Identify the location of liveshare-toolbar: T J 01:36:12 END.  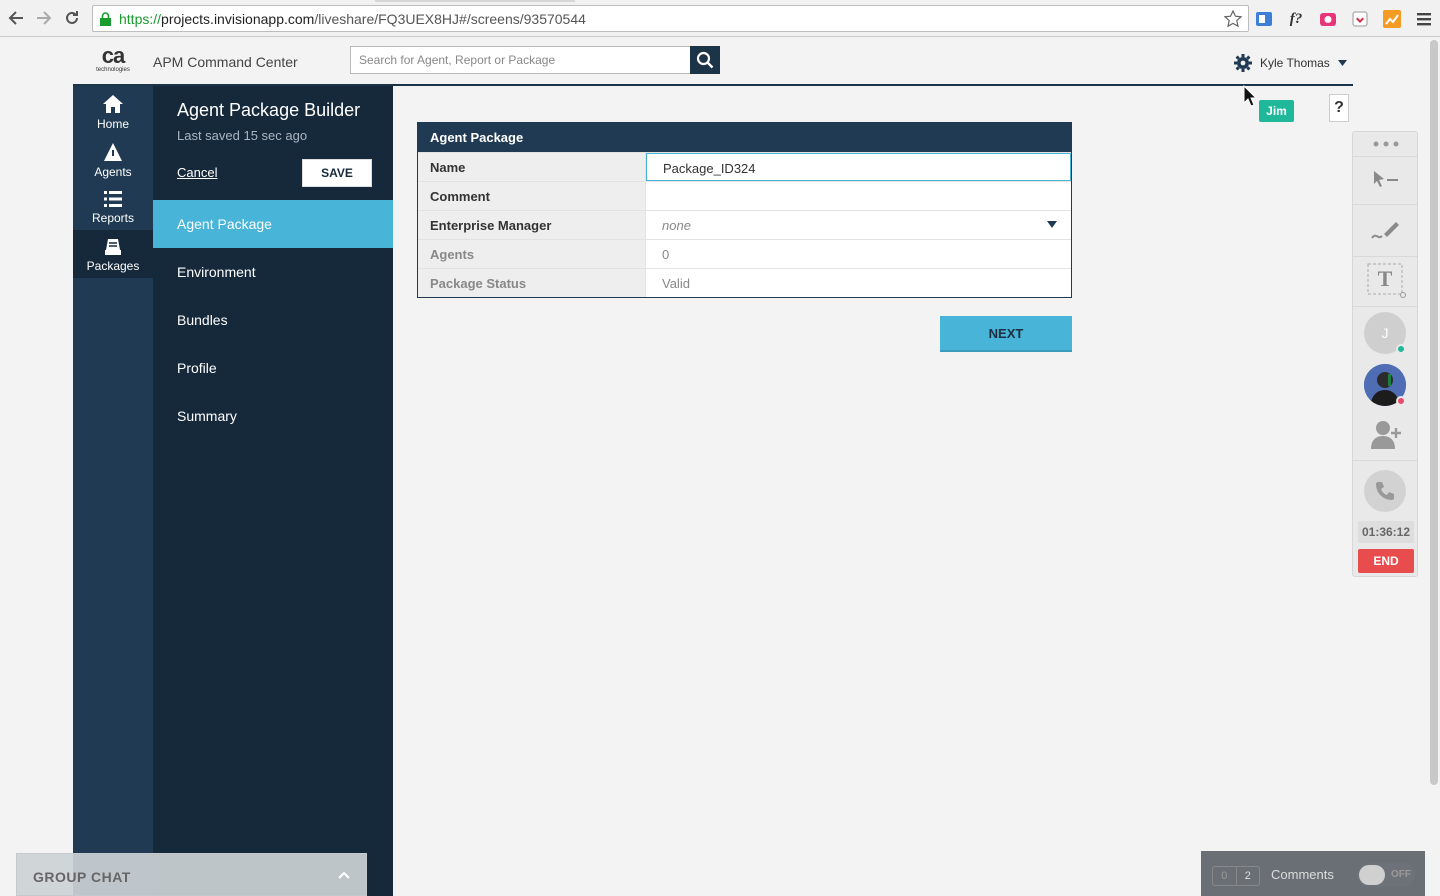
(1385, 354).